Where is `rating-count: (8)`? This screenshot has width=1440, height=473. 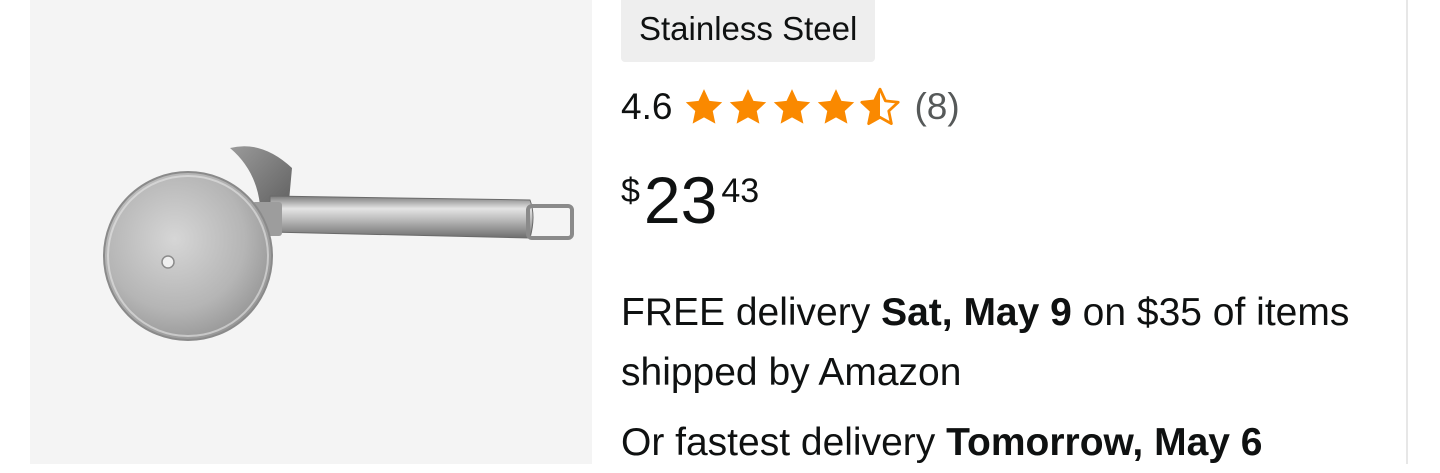
rating-count: (8) is located at coordinates (936, 107).